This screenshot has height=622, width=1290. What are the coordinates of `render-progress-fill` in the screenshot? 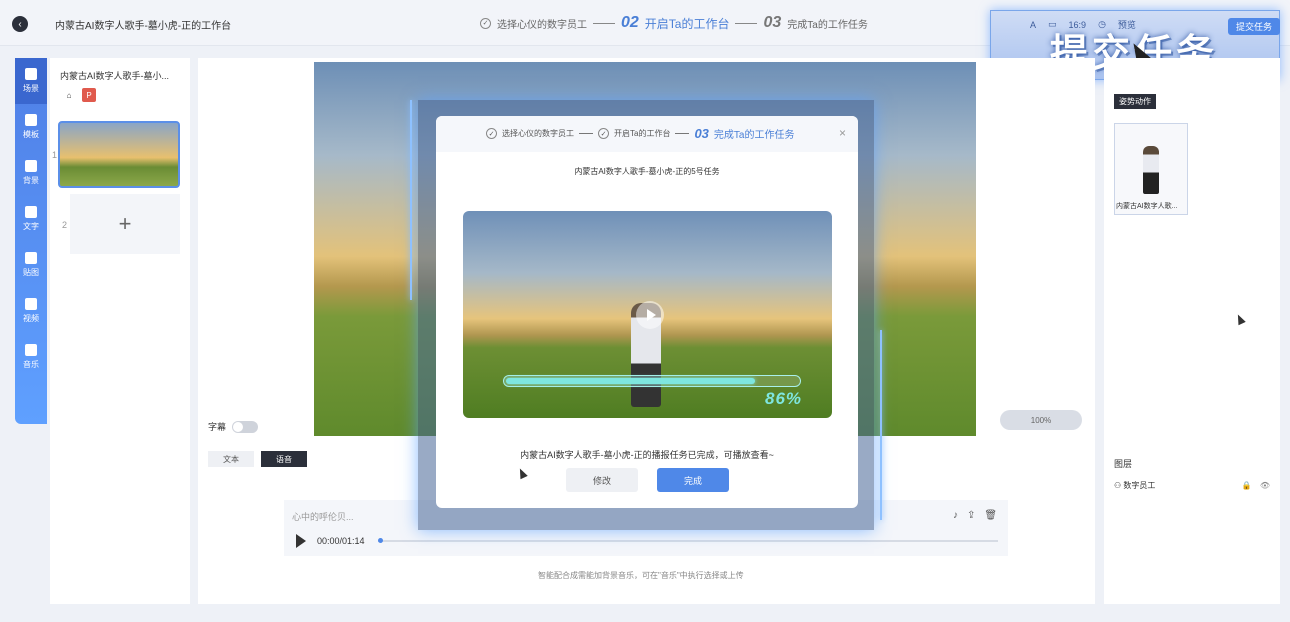 It's located at (631, 381).